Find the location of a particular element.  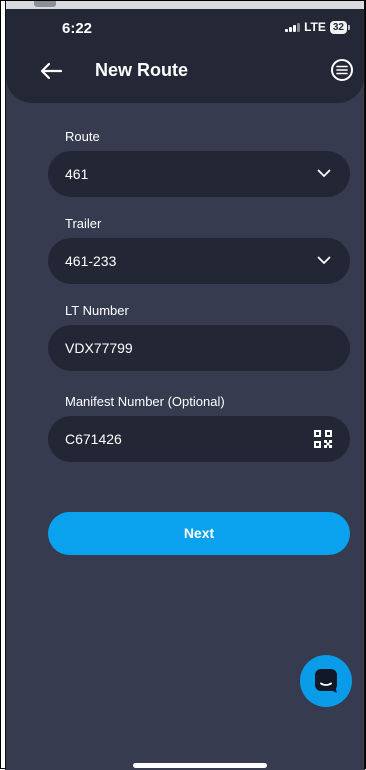

hamburger-icon is located at coordinates (342, 70).